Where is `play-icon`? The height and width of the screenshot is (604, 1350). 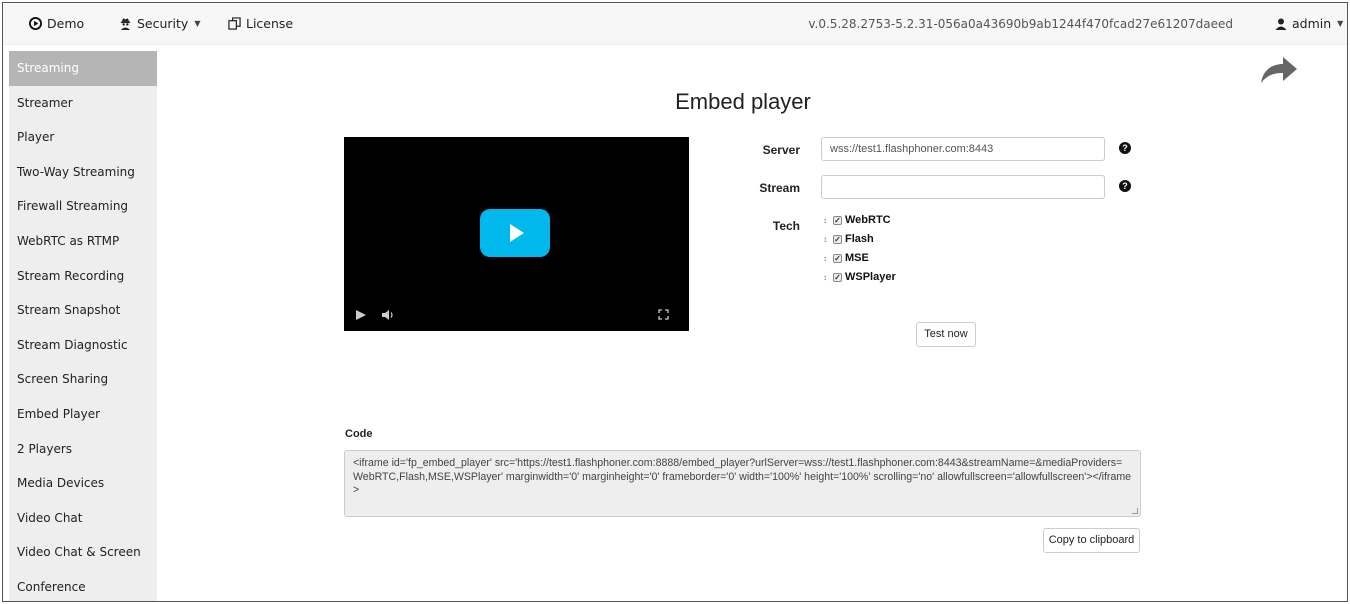 play-icon is located at coordinates (361, 315).